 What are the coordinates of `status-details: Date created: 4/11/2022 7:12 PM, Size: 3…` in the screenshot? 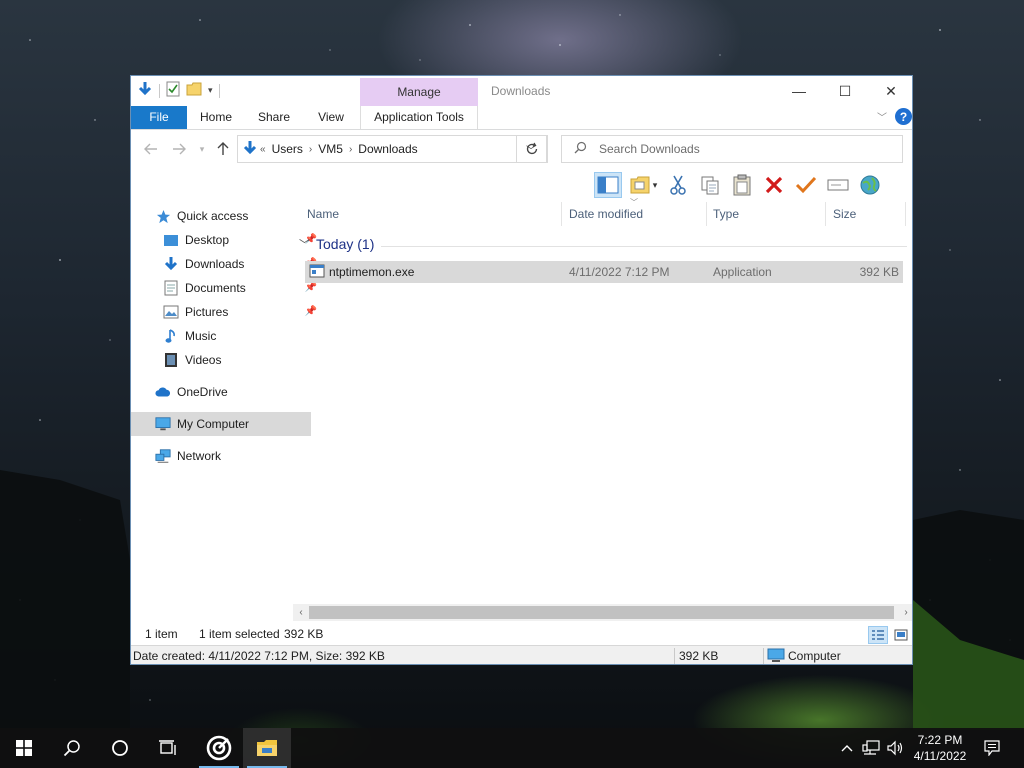 It's located at (259, 656).